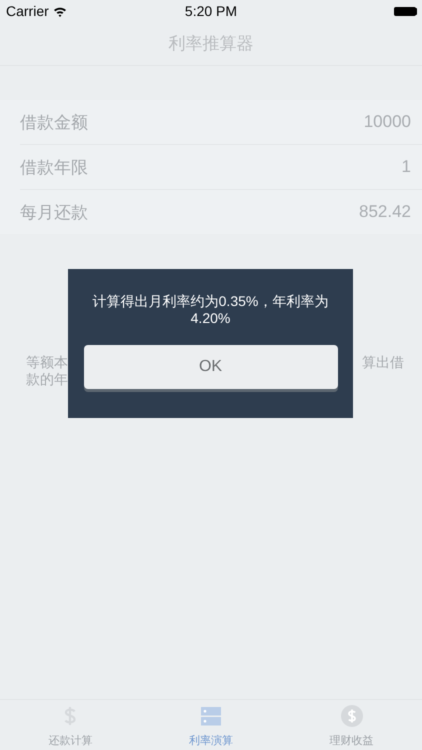 This screenshot has height=750, width=422. Describe the element at coordinates (351, 725) in the screenshot. I see `tab-button: 理财收益` at that location.